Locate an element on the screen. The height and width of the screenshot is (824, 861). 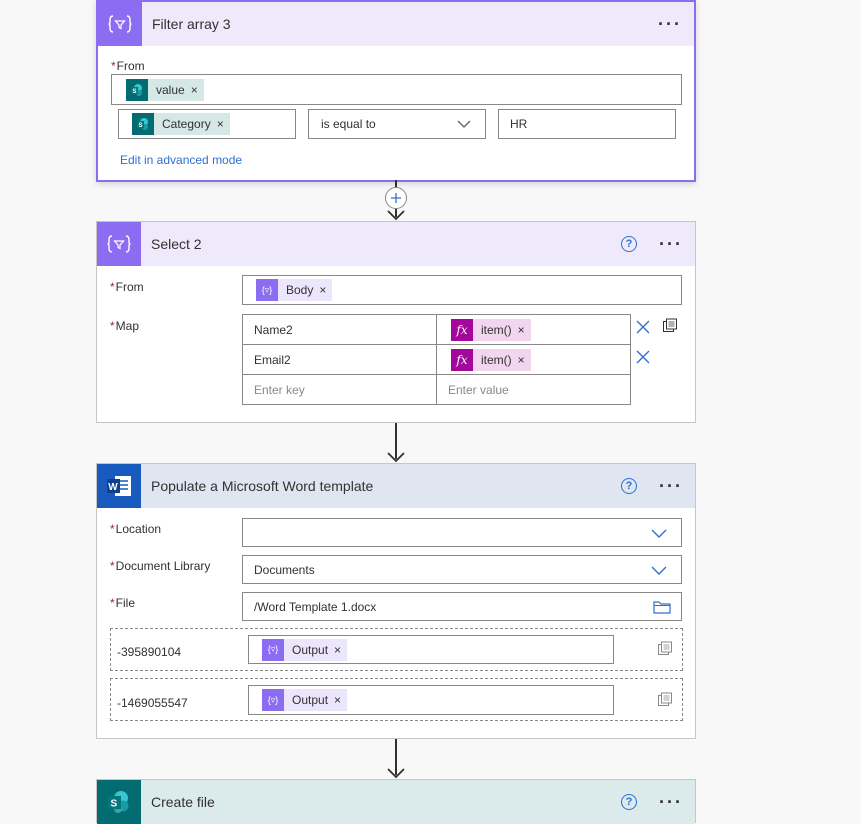
token-label: Category is located at coordinates (185, 124).